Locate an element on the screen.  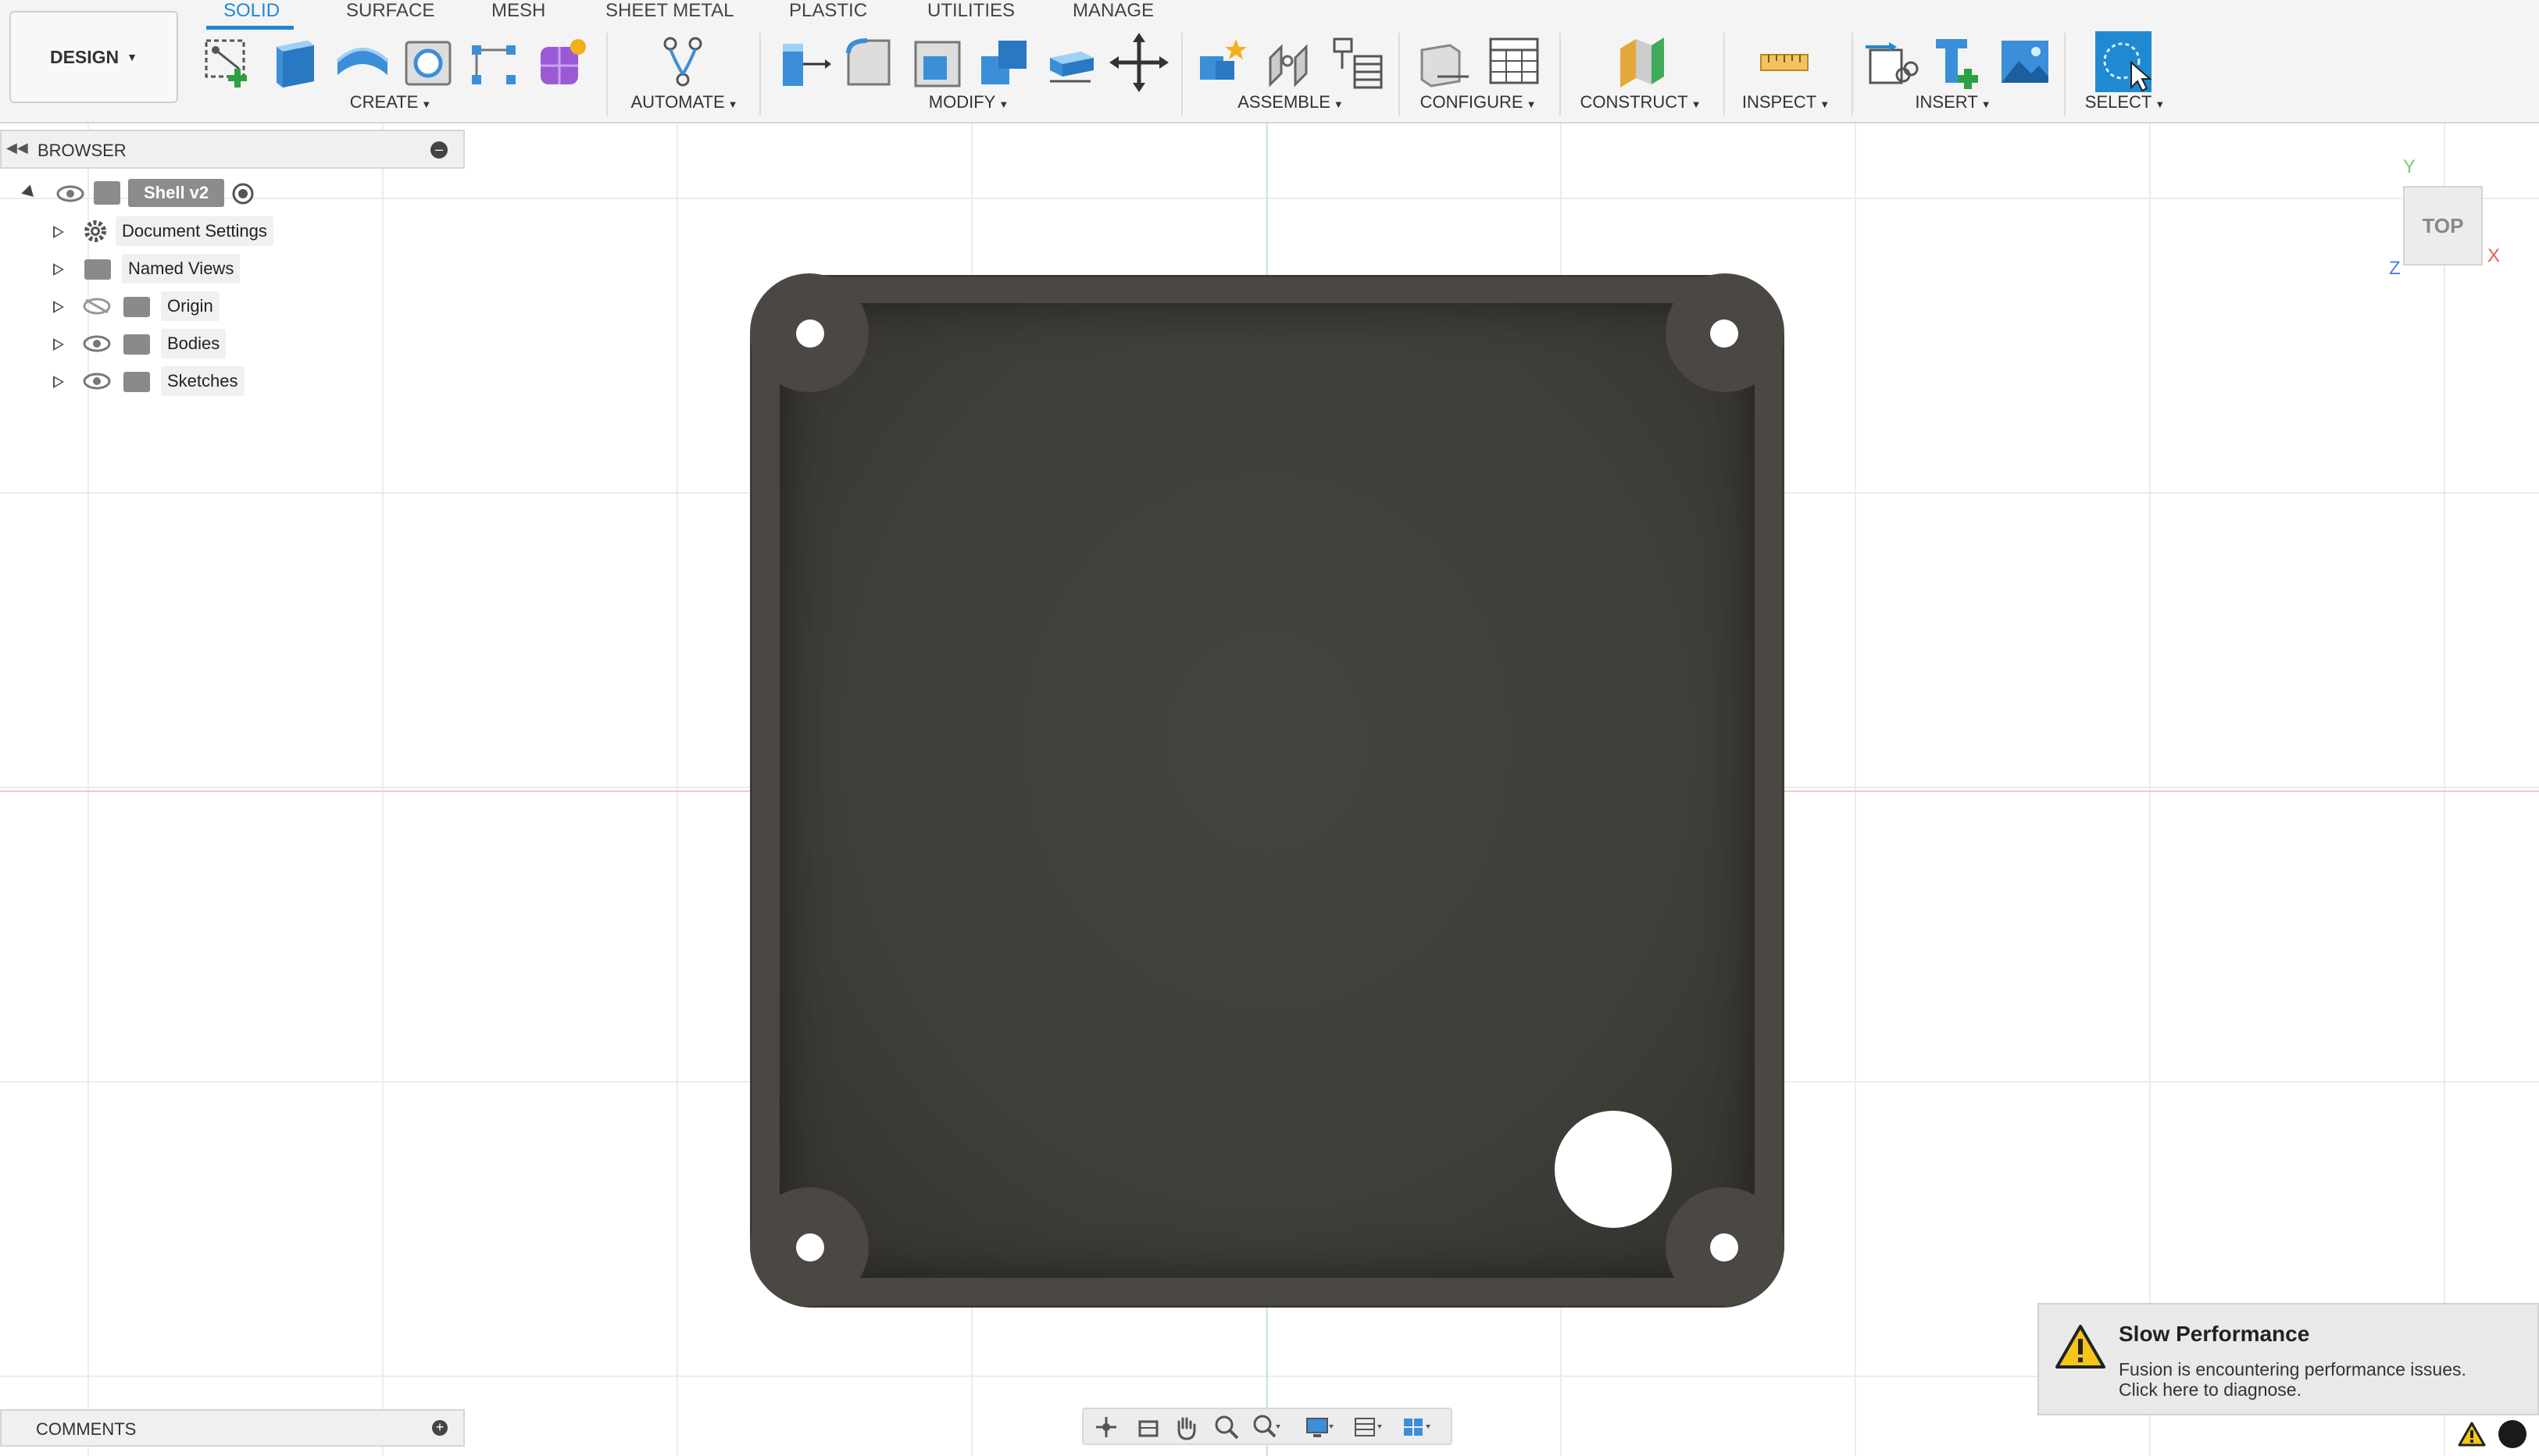
hole-icon is located at coordinates (428, 62).